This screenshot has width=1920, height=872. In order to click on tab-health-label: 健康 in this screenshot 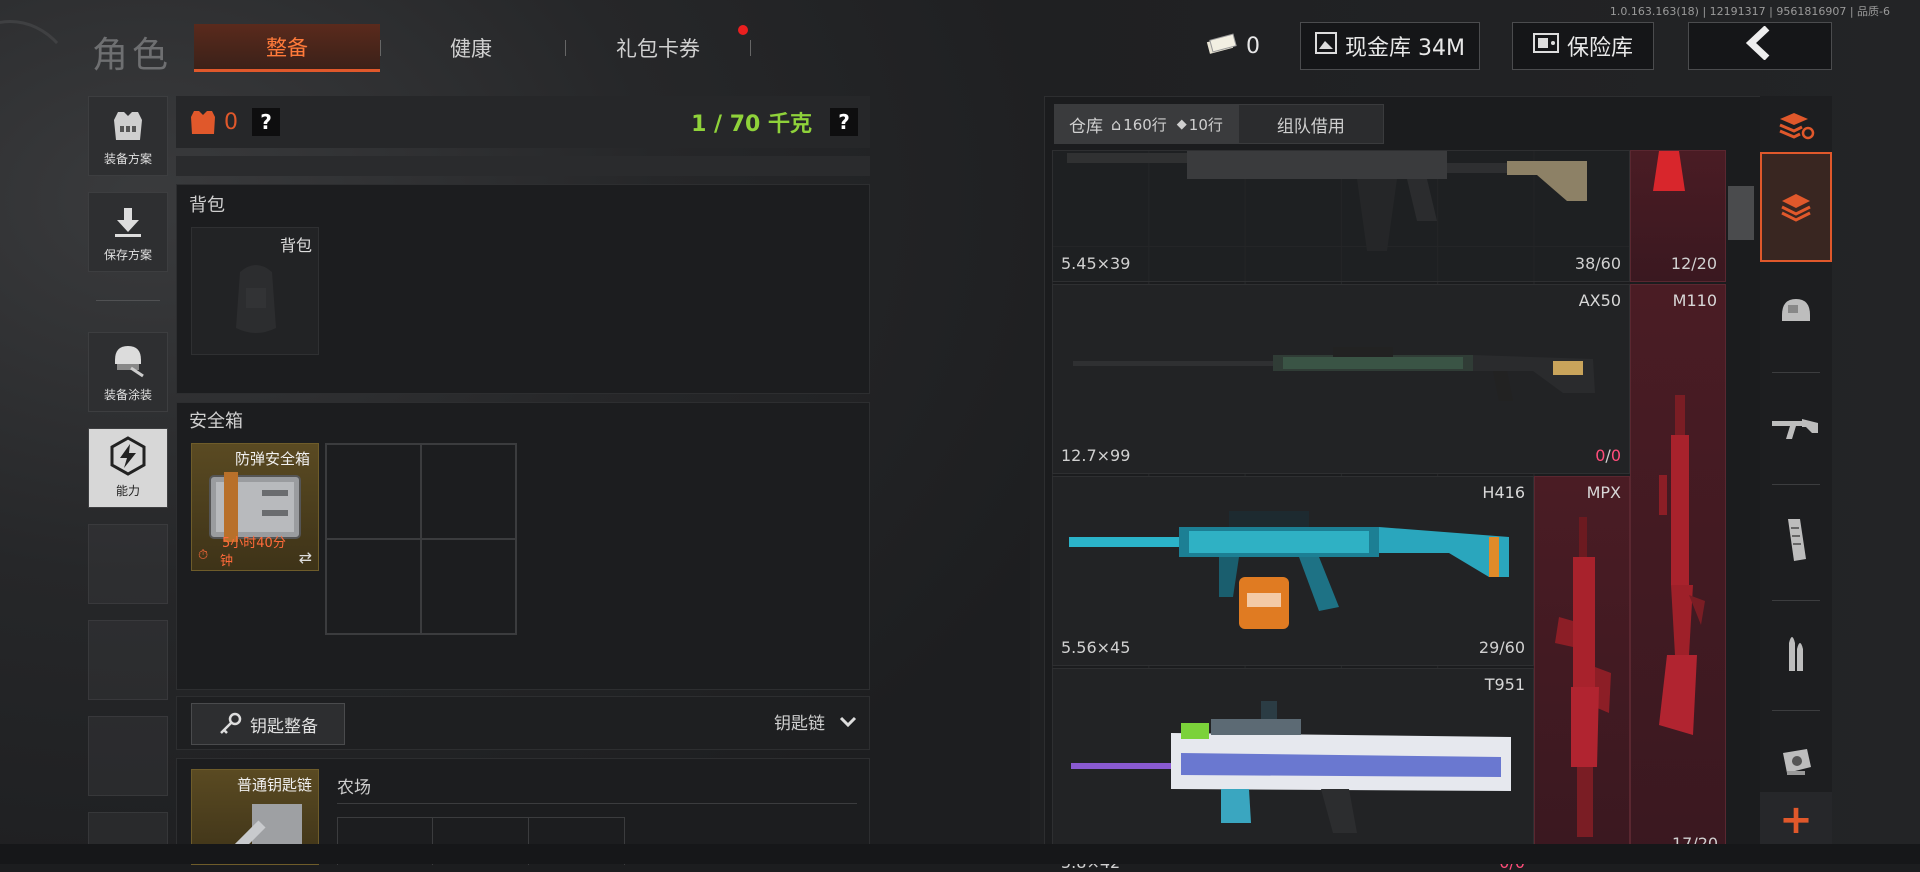, I will do `click(471, 49)`.